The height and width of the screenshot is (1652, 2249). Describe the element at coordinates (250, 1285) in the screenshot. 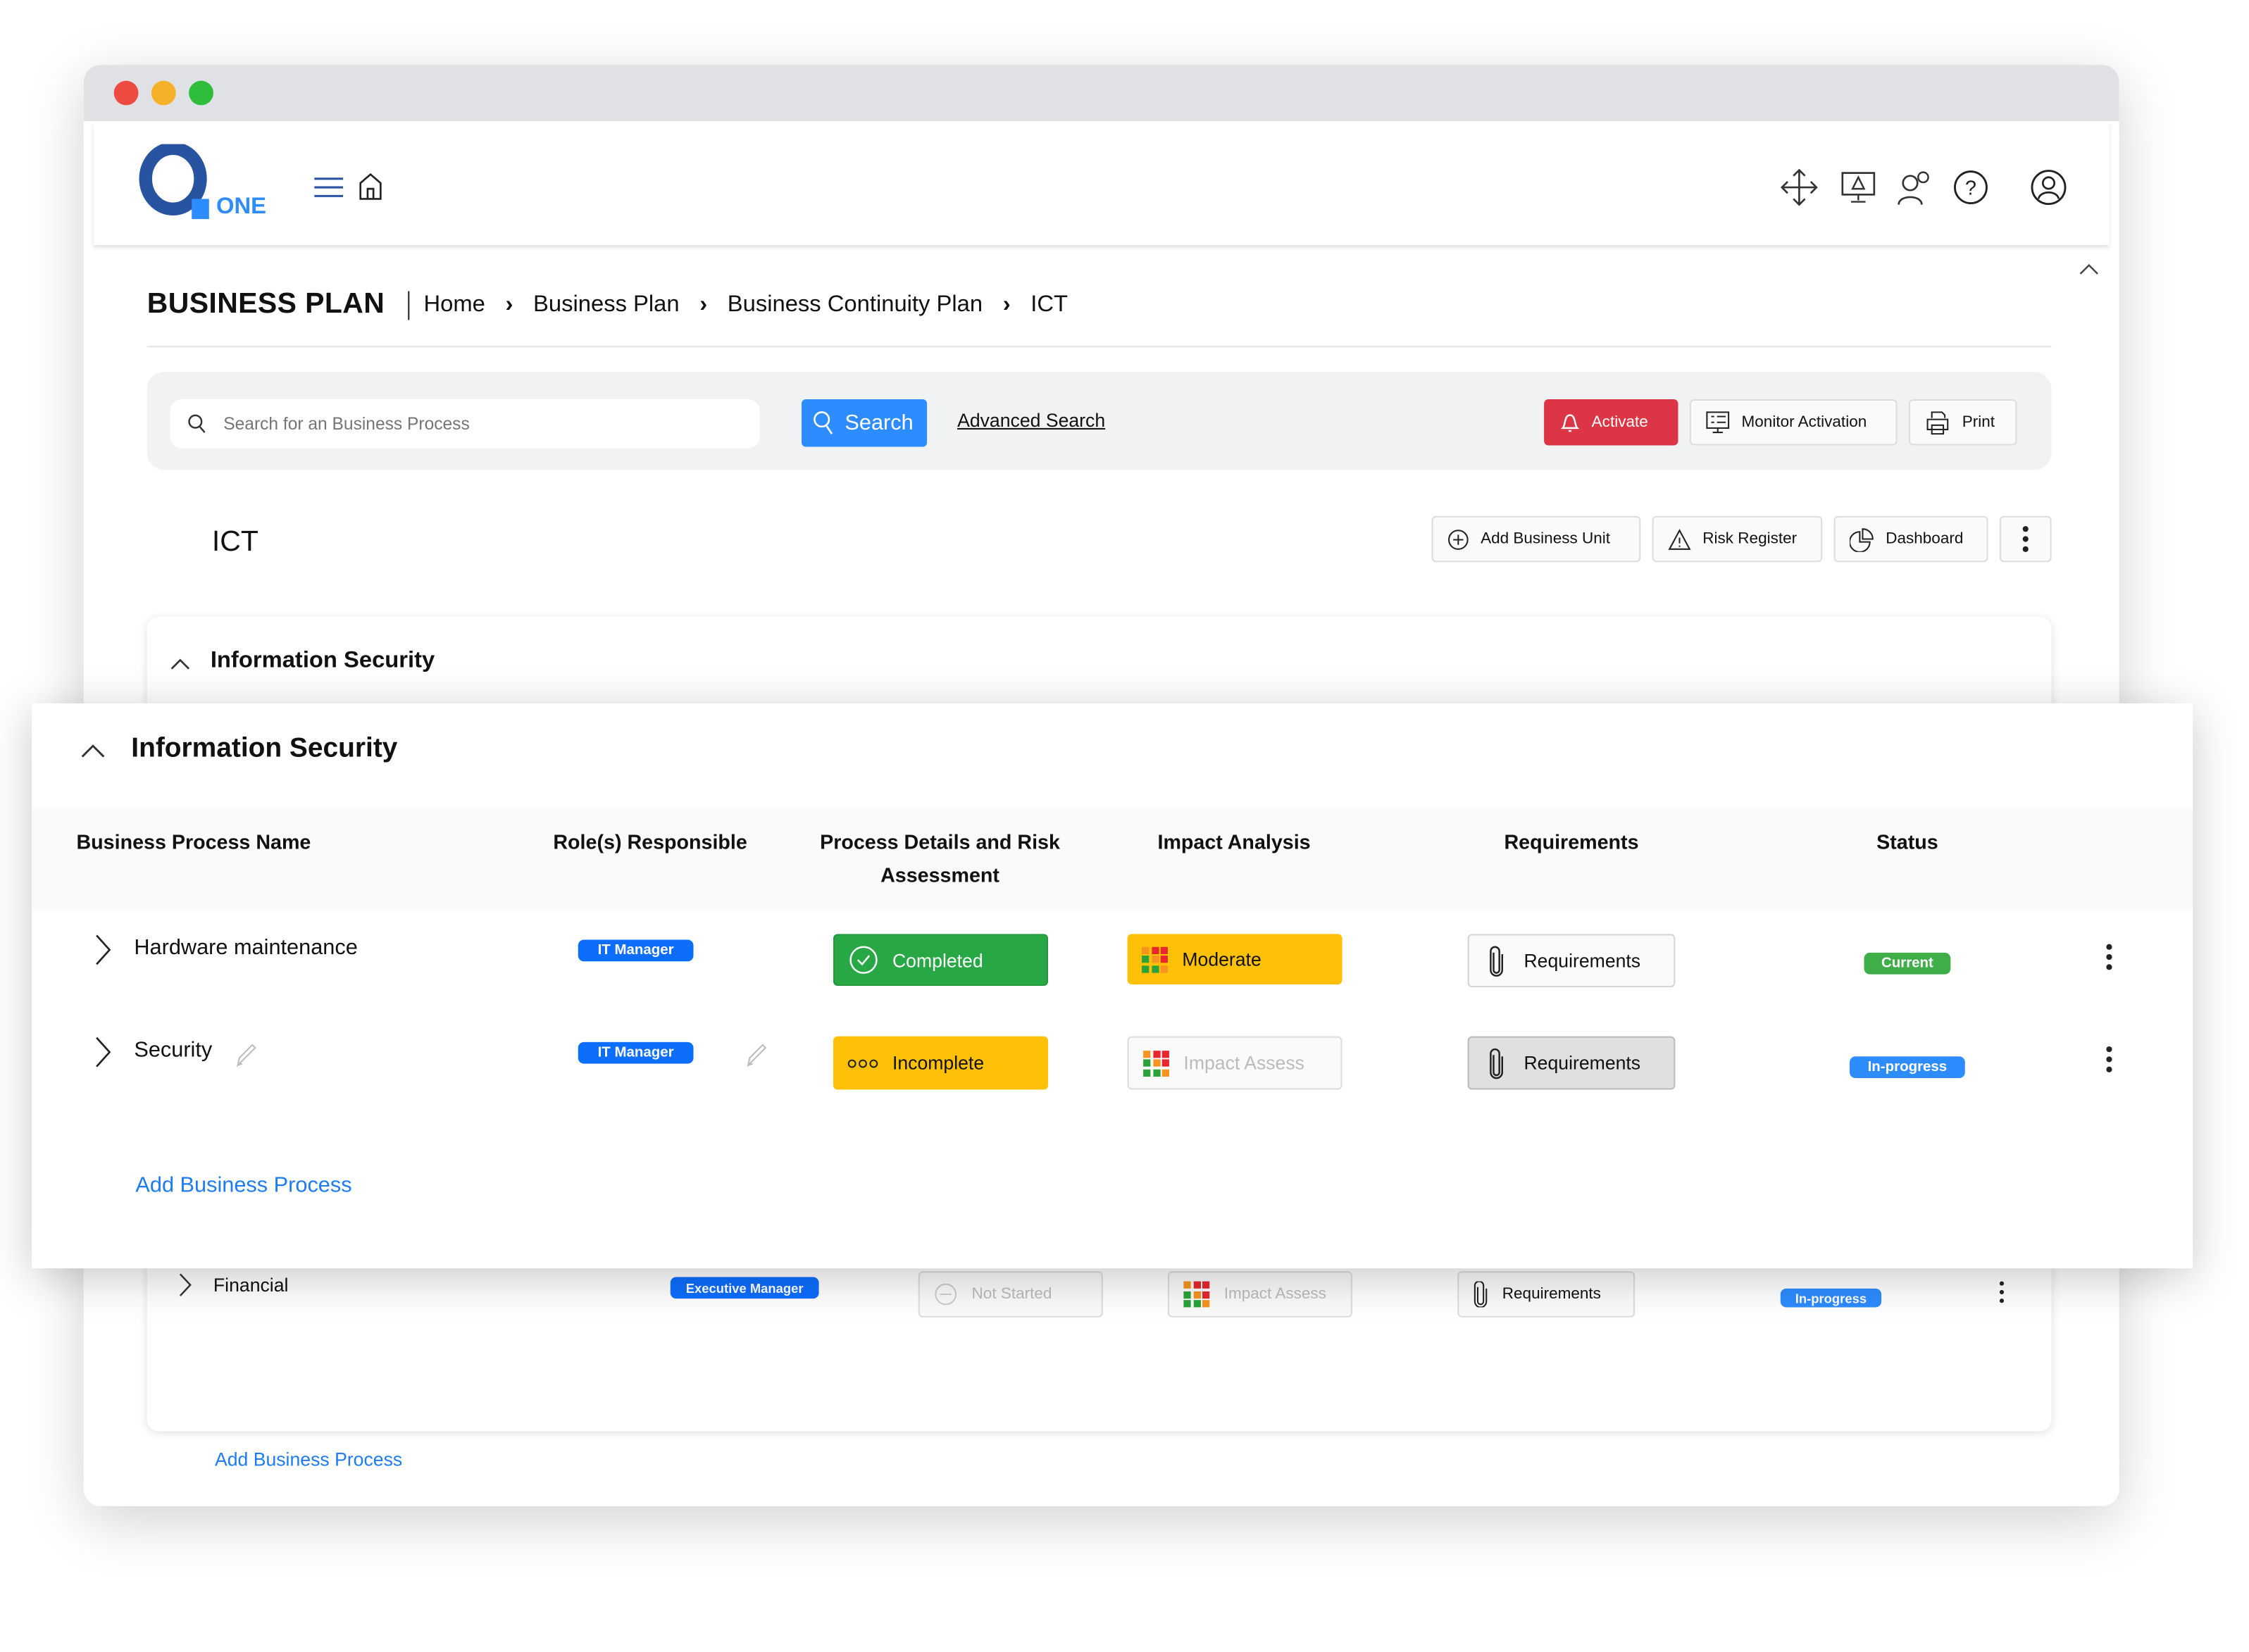

I see `process-name: Financial` at that location.